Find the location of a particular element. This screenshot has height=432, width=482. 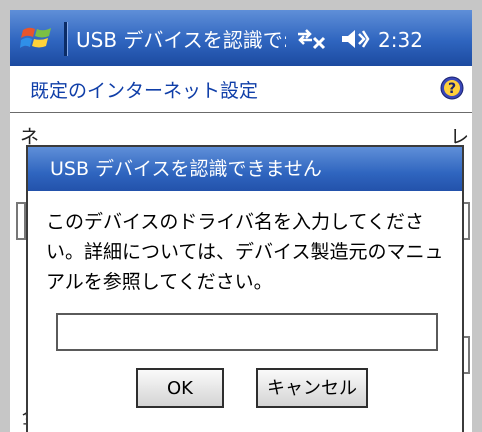

cancel-button: キャンセル is located at coordinates (312, 388).